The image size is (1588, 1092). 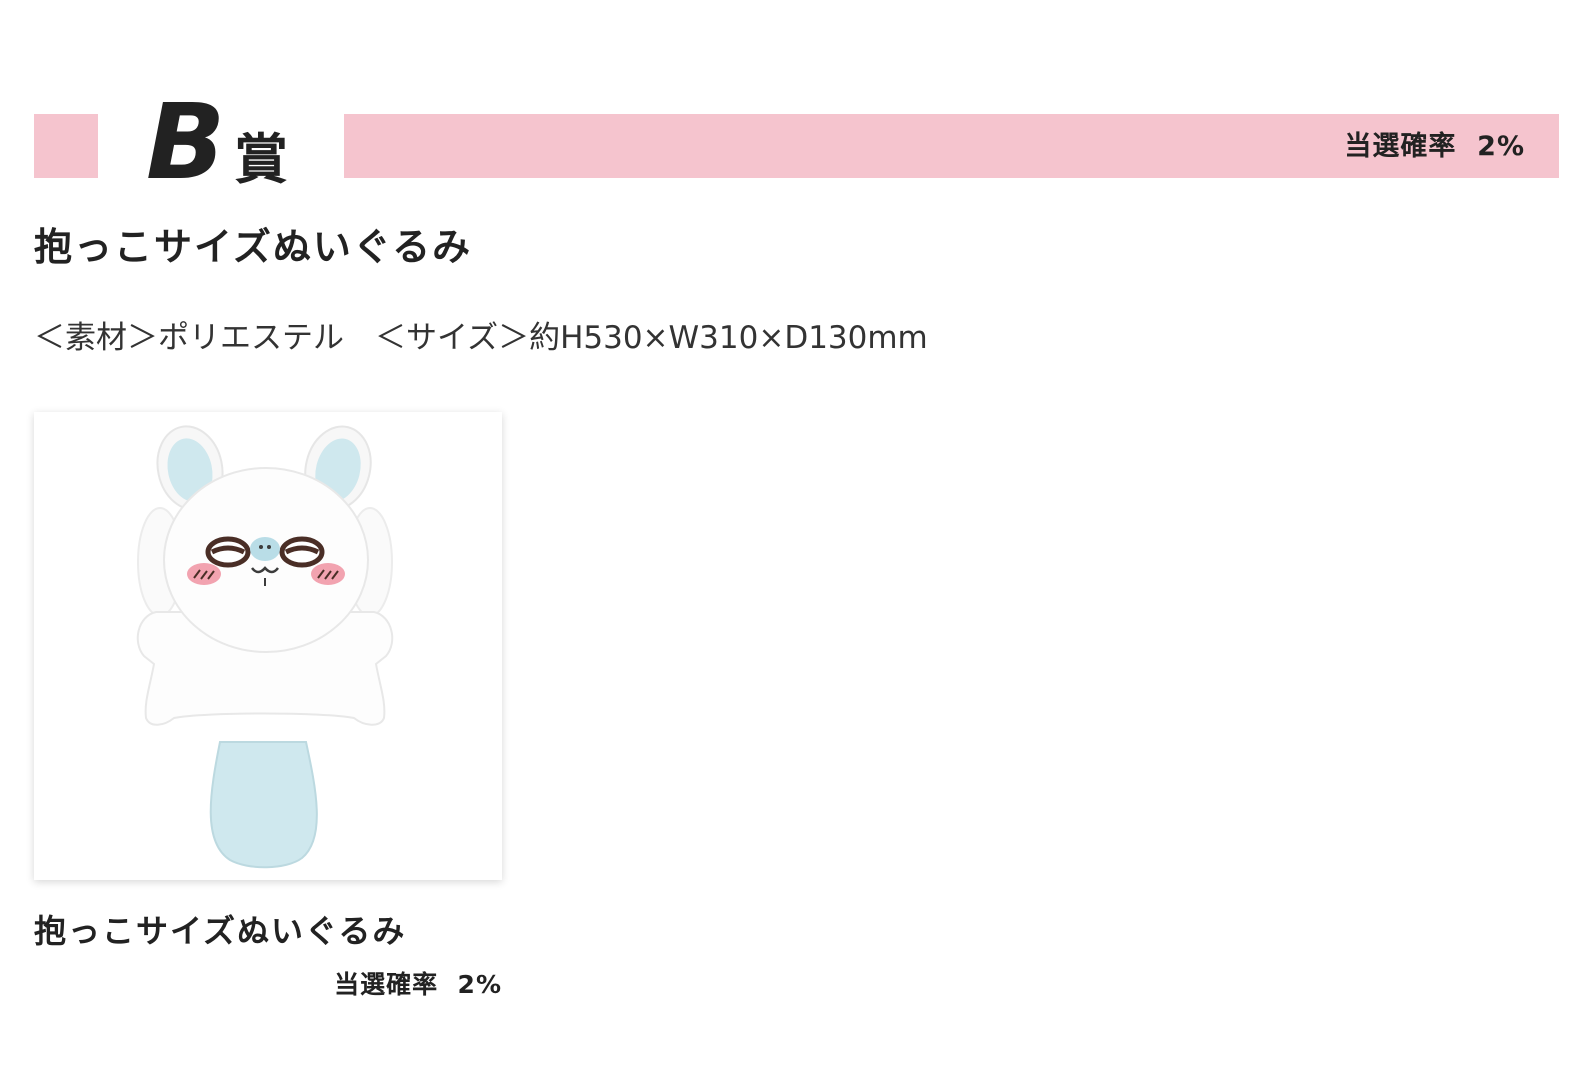 I want to click on tail-shape, so click(x=263, y=805).